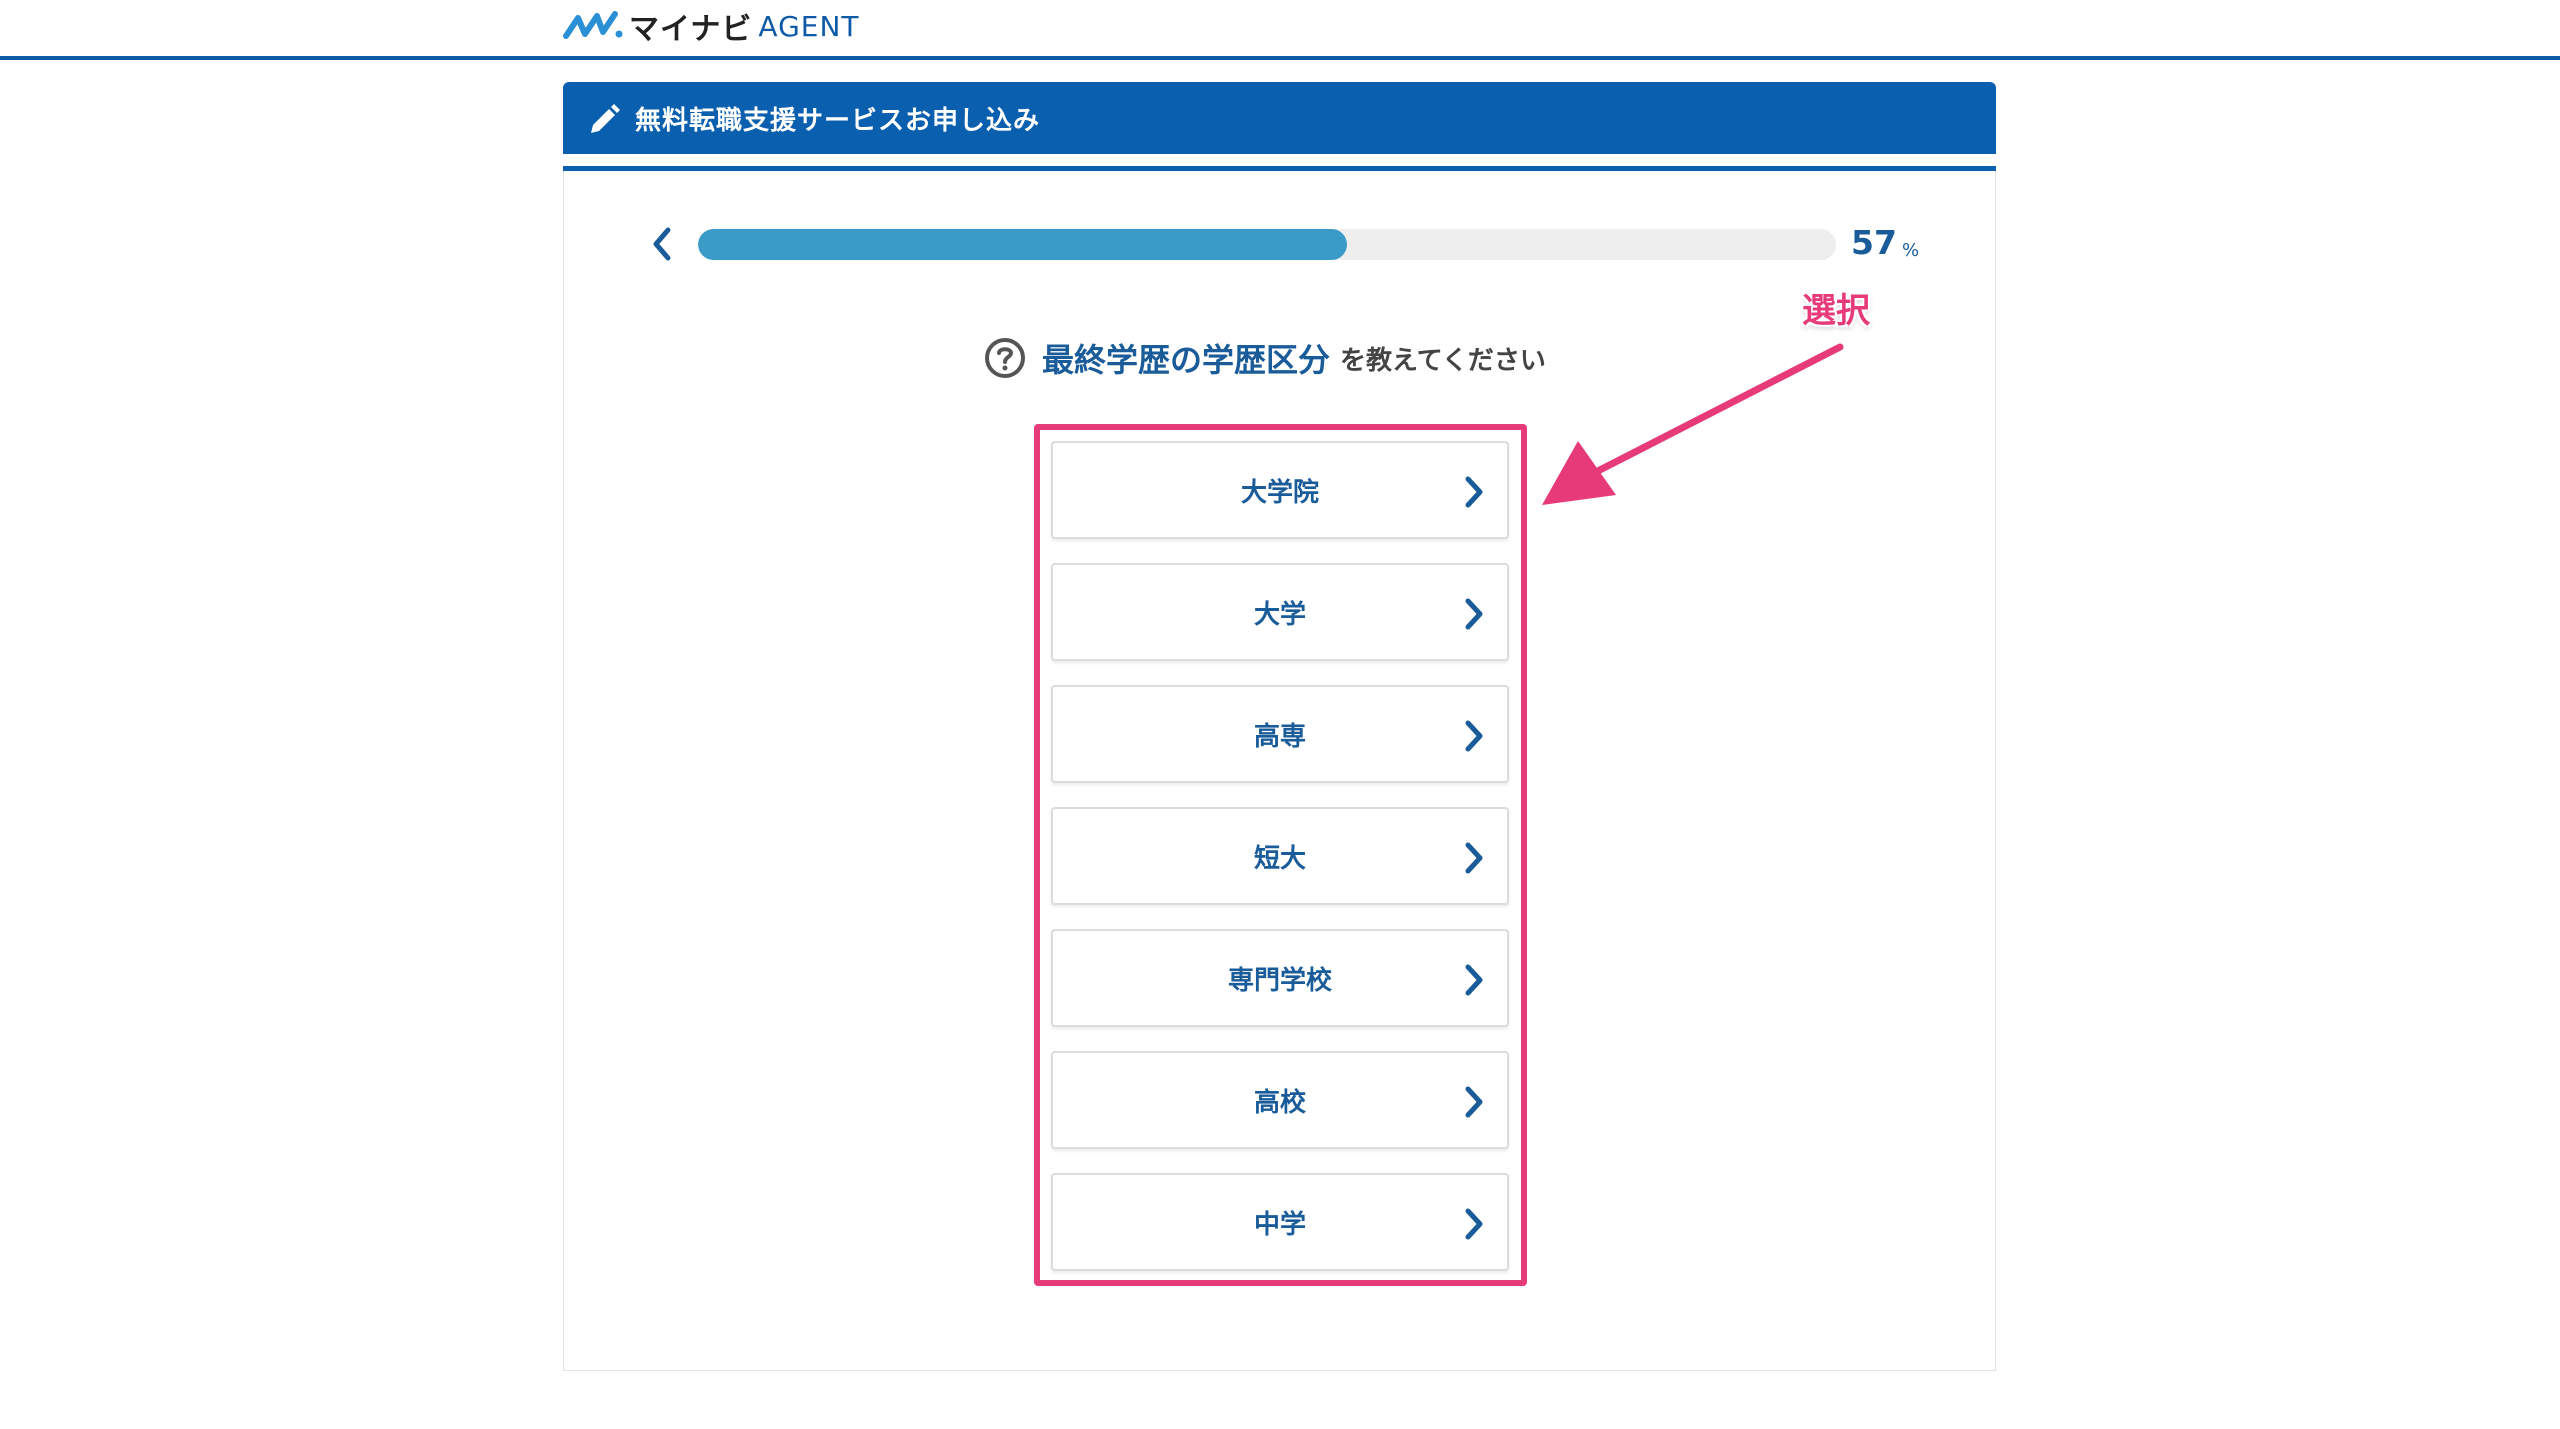 Image resolution: width=2560 pixels, height=1429 pixels. I want to click on education-options: 大学院大学高専短大専門学校高校中学, so click(1280, 868).